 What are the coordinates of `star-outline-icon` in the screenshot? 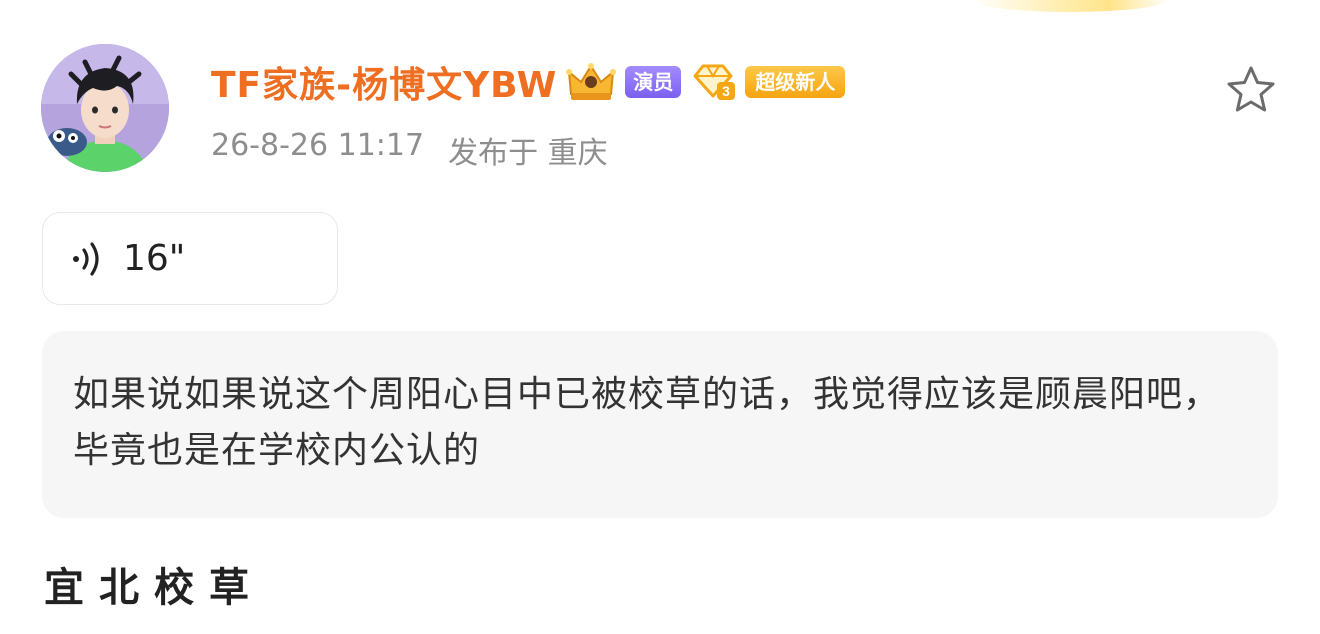 It's located at (1251, 90).